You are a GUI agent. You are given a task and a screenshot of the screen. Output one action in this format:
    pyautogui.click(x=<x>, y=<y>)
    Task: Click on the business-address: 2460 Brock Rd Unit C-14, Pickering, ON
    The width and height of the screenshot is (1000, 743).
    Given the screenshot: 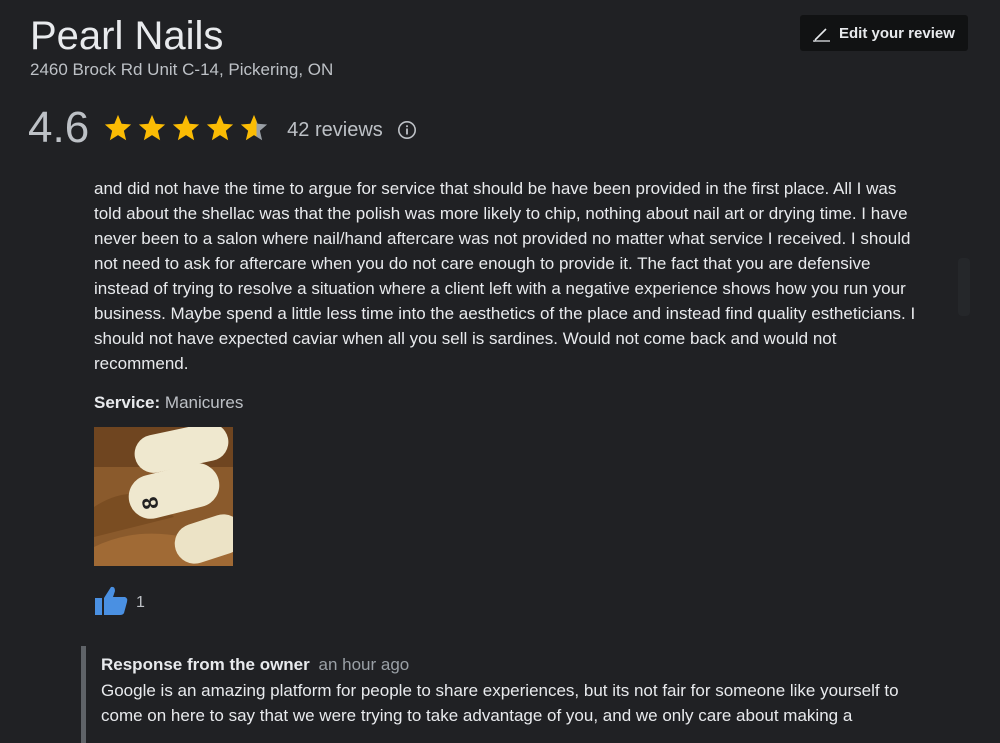 What is the action you would take?
    pyautogui.click(x=182, y=69)
    